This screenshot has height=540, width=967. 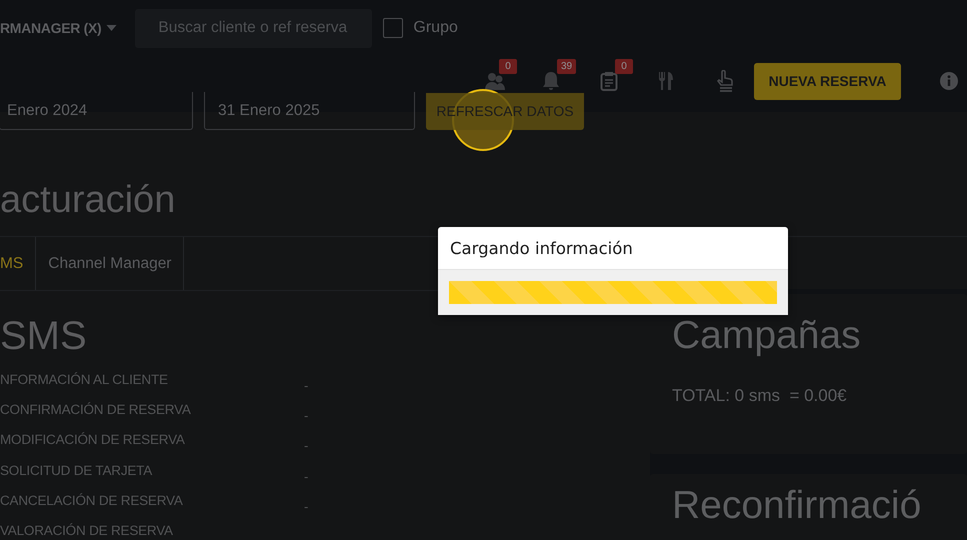 I want to click on info-icon, so click(x=949, y=81).